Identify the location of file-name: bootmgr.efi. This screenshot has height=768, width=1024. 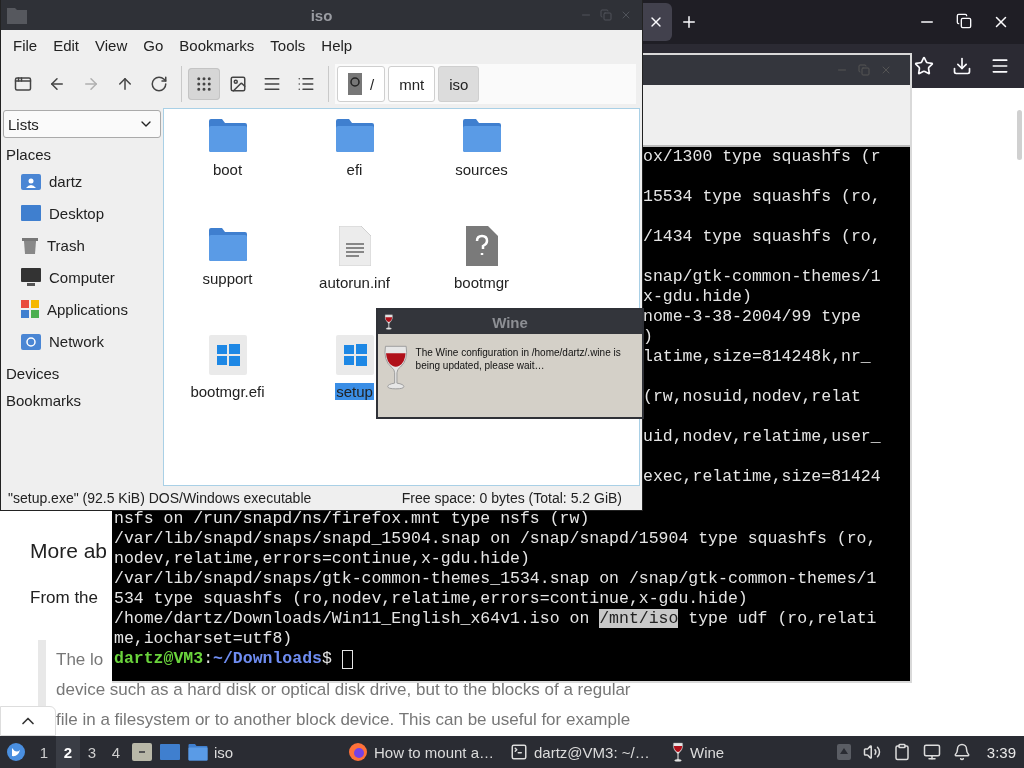
(227, 391).